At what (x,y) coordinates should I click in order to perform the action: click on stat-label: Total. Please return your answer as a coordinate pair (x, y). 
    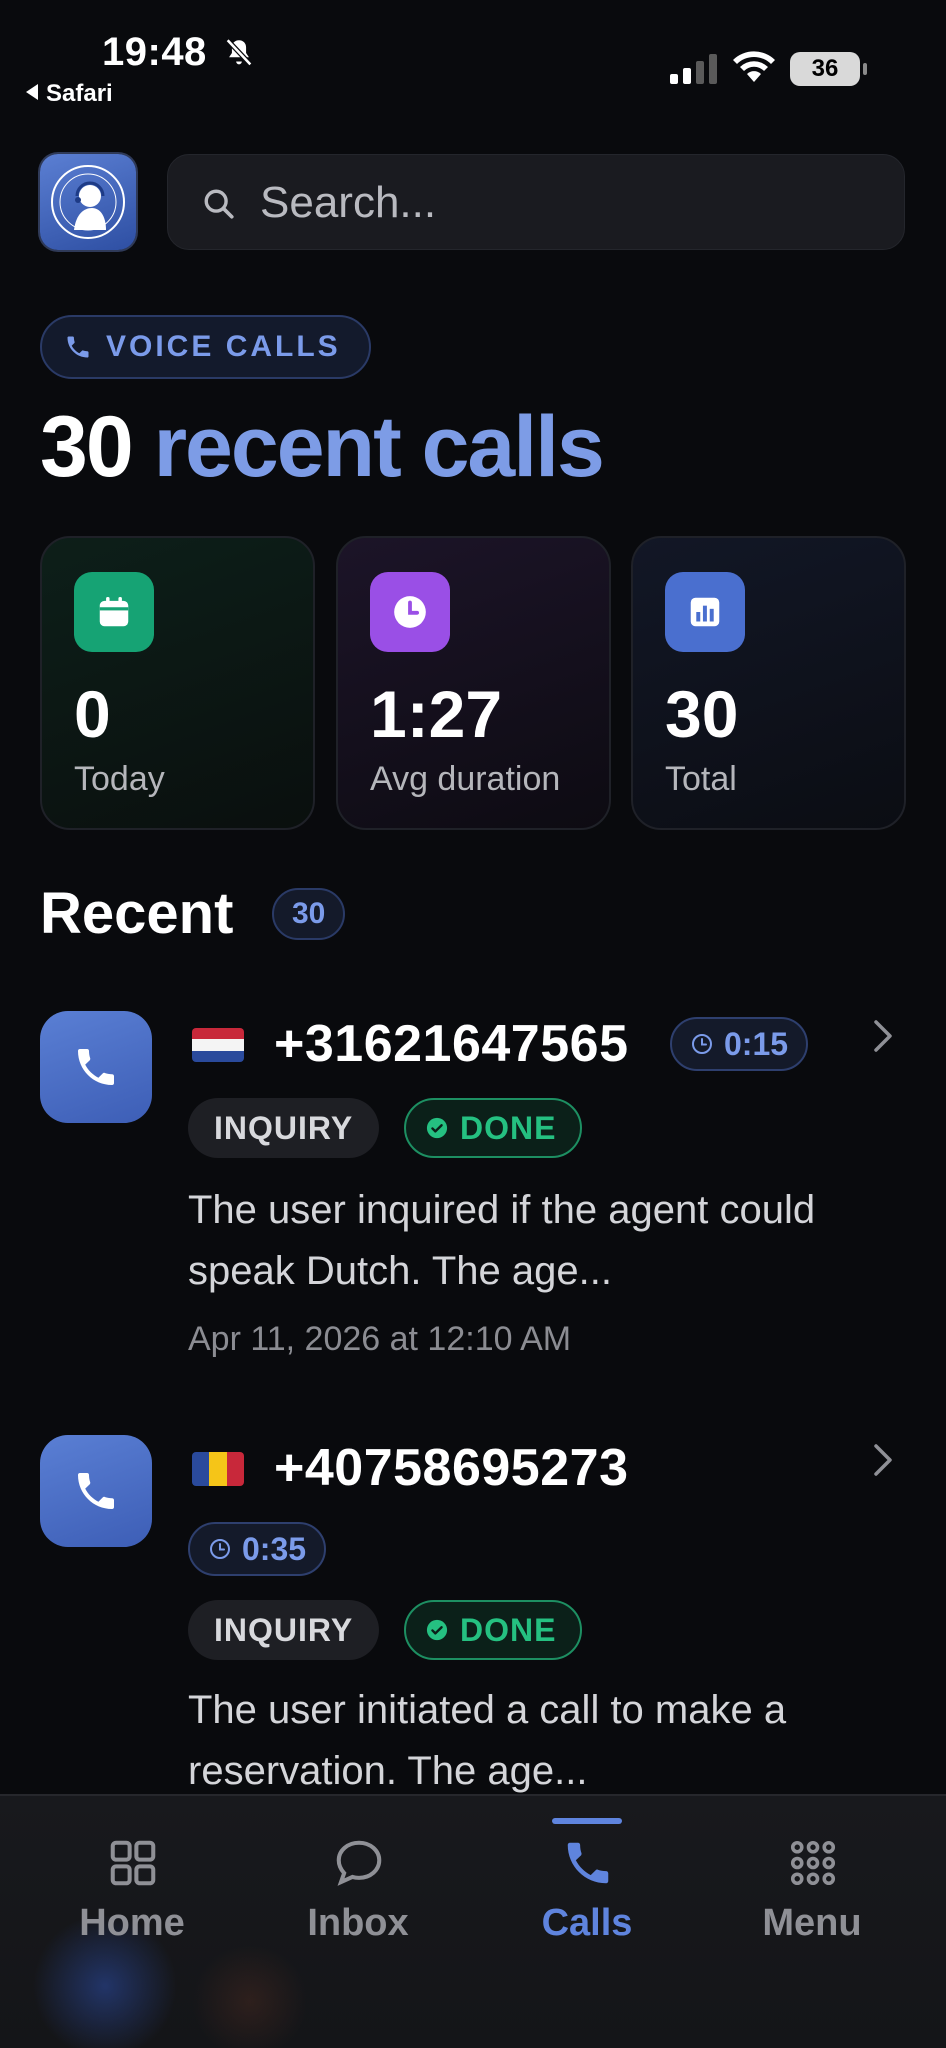
    Looking at the image, I should click on (701, 779).